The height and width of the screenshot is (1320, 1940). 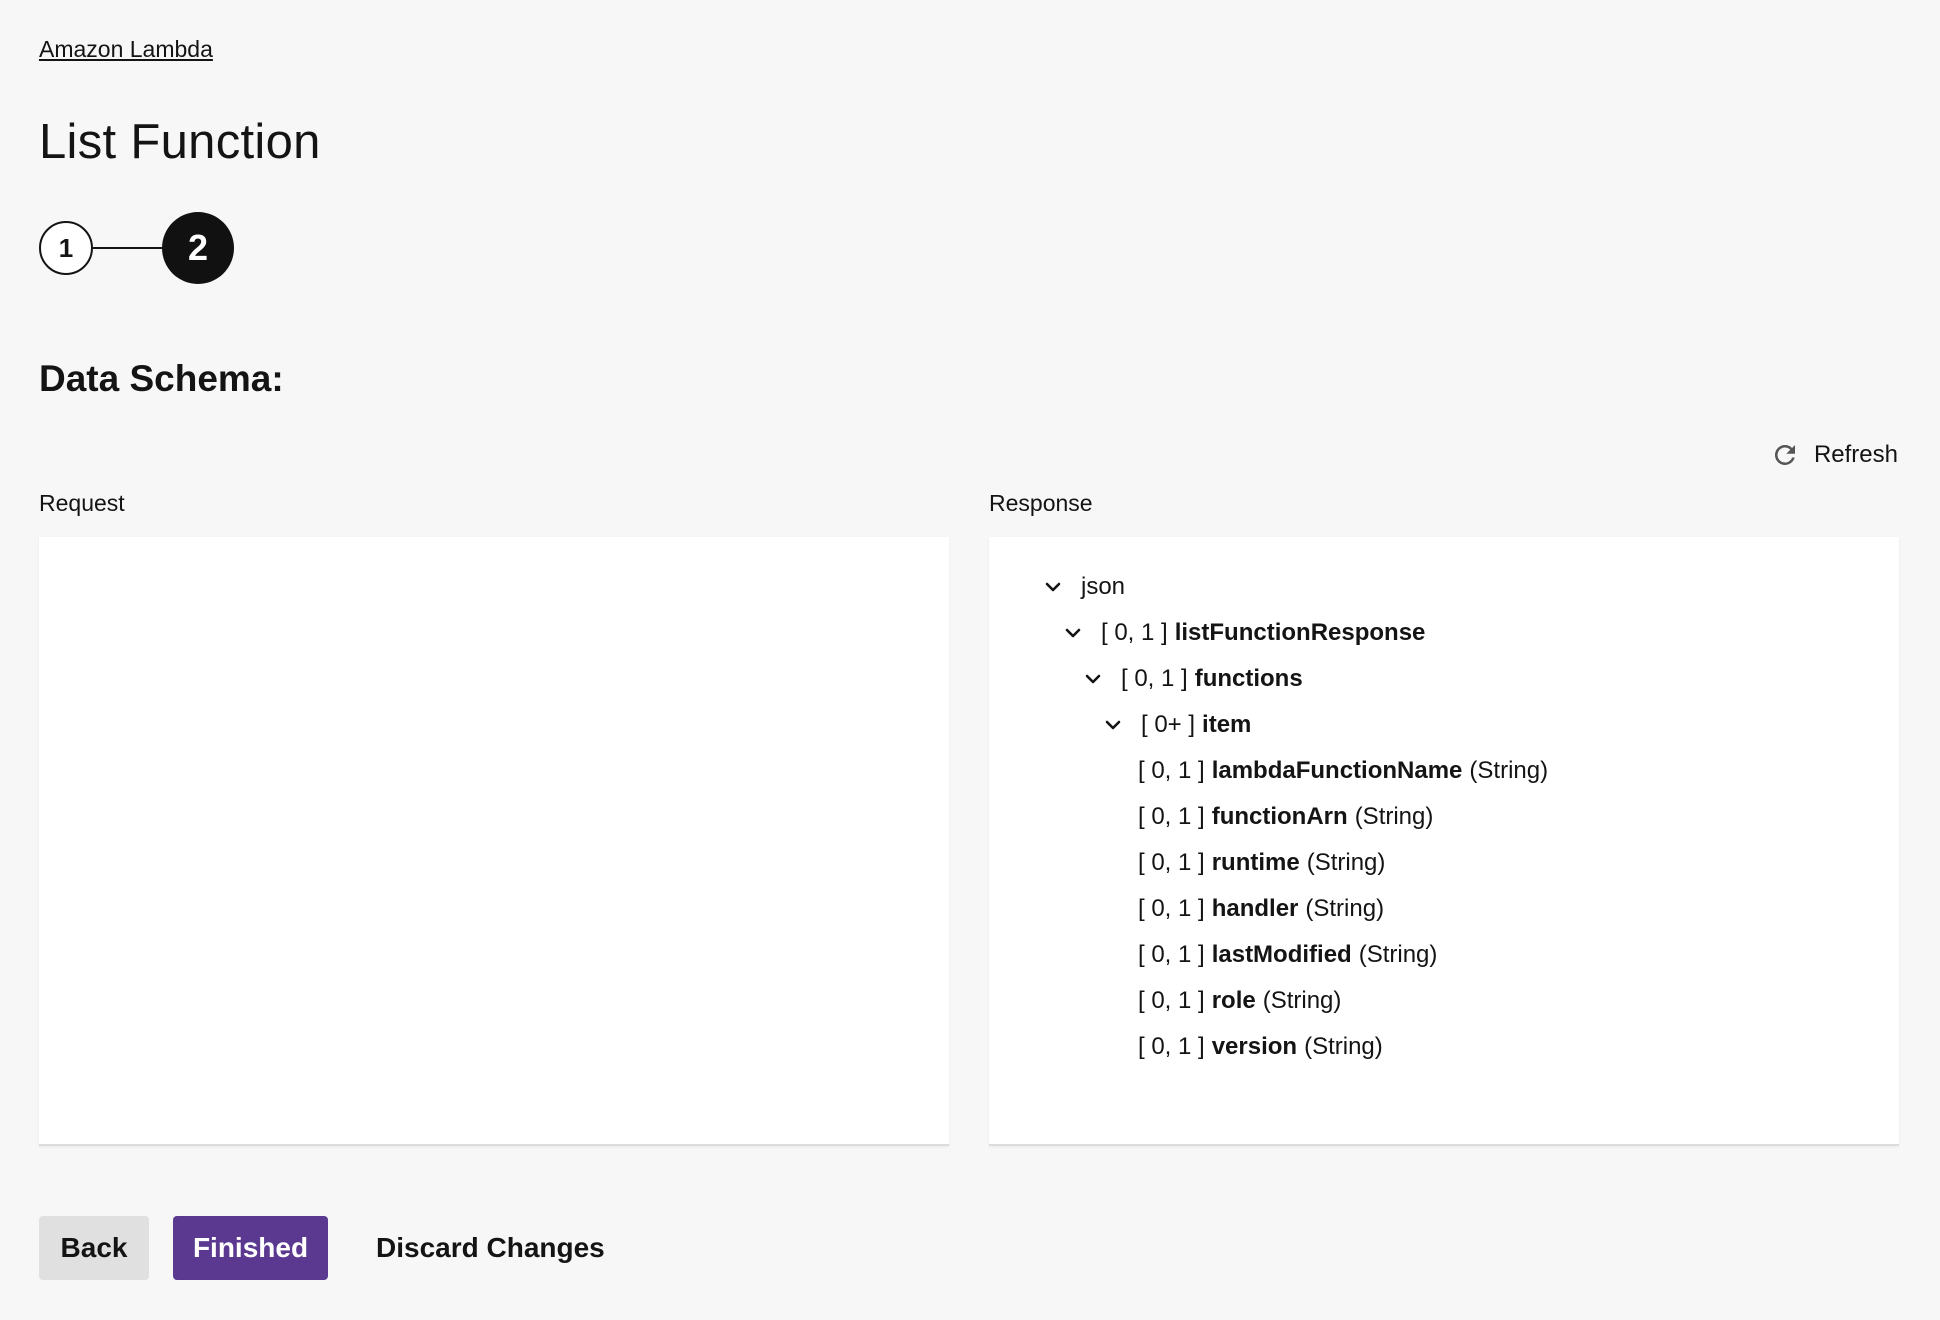 I want to click on request-label: Request, so click(x=82, y=503).